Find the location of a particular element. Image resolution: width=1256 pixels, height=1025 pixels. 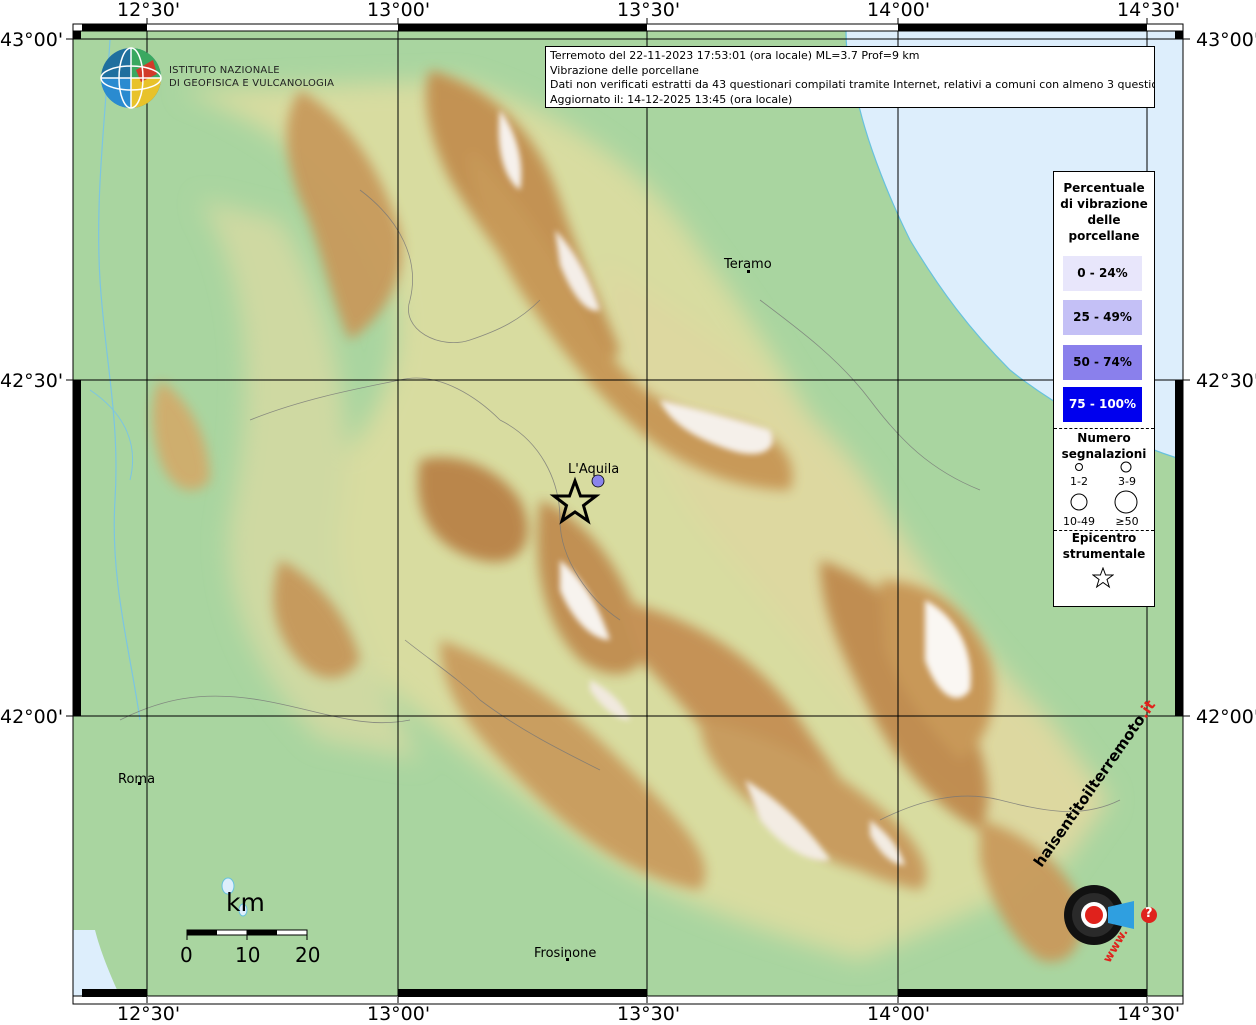

city-label-frosinone: Frosinone is located at coordinates (565, 953).